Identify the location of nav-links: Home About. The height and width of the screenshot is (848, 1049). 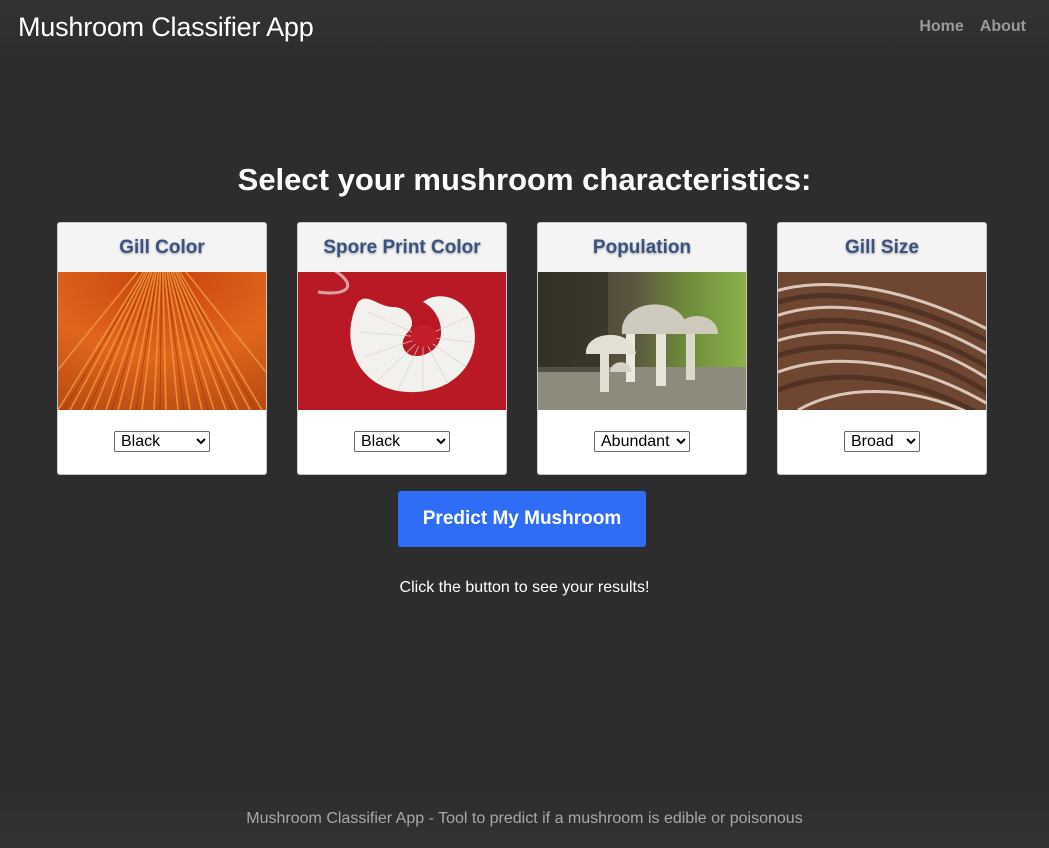
(972, 27).